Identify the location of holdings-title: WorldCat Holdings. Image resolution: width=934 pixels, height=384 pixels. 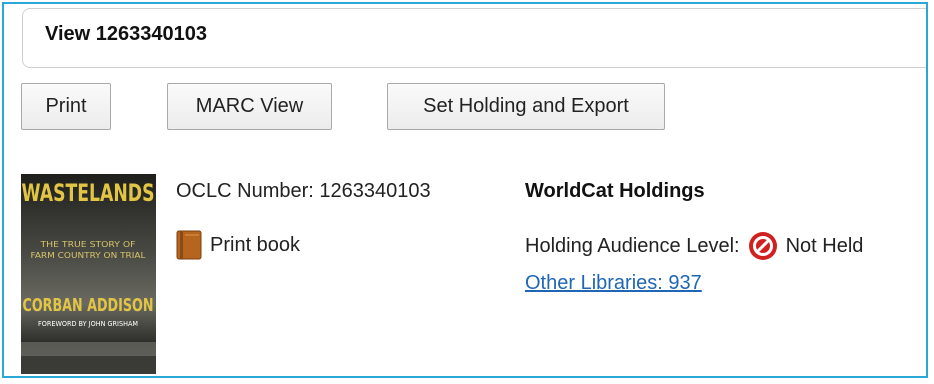
(615, 191).